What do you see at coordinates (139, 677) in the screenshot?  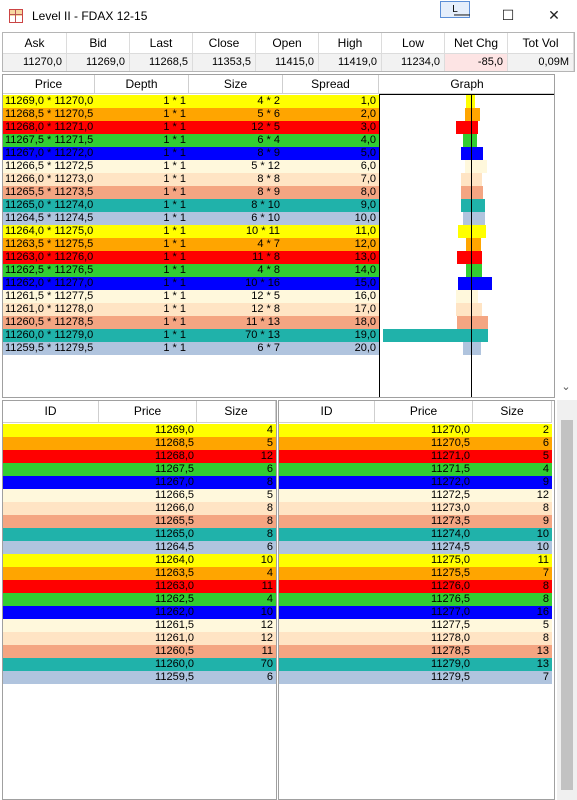 I see `bid-row: 11259,5 6` at bounding box center [139, 677].